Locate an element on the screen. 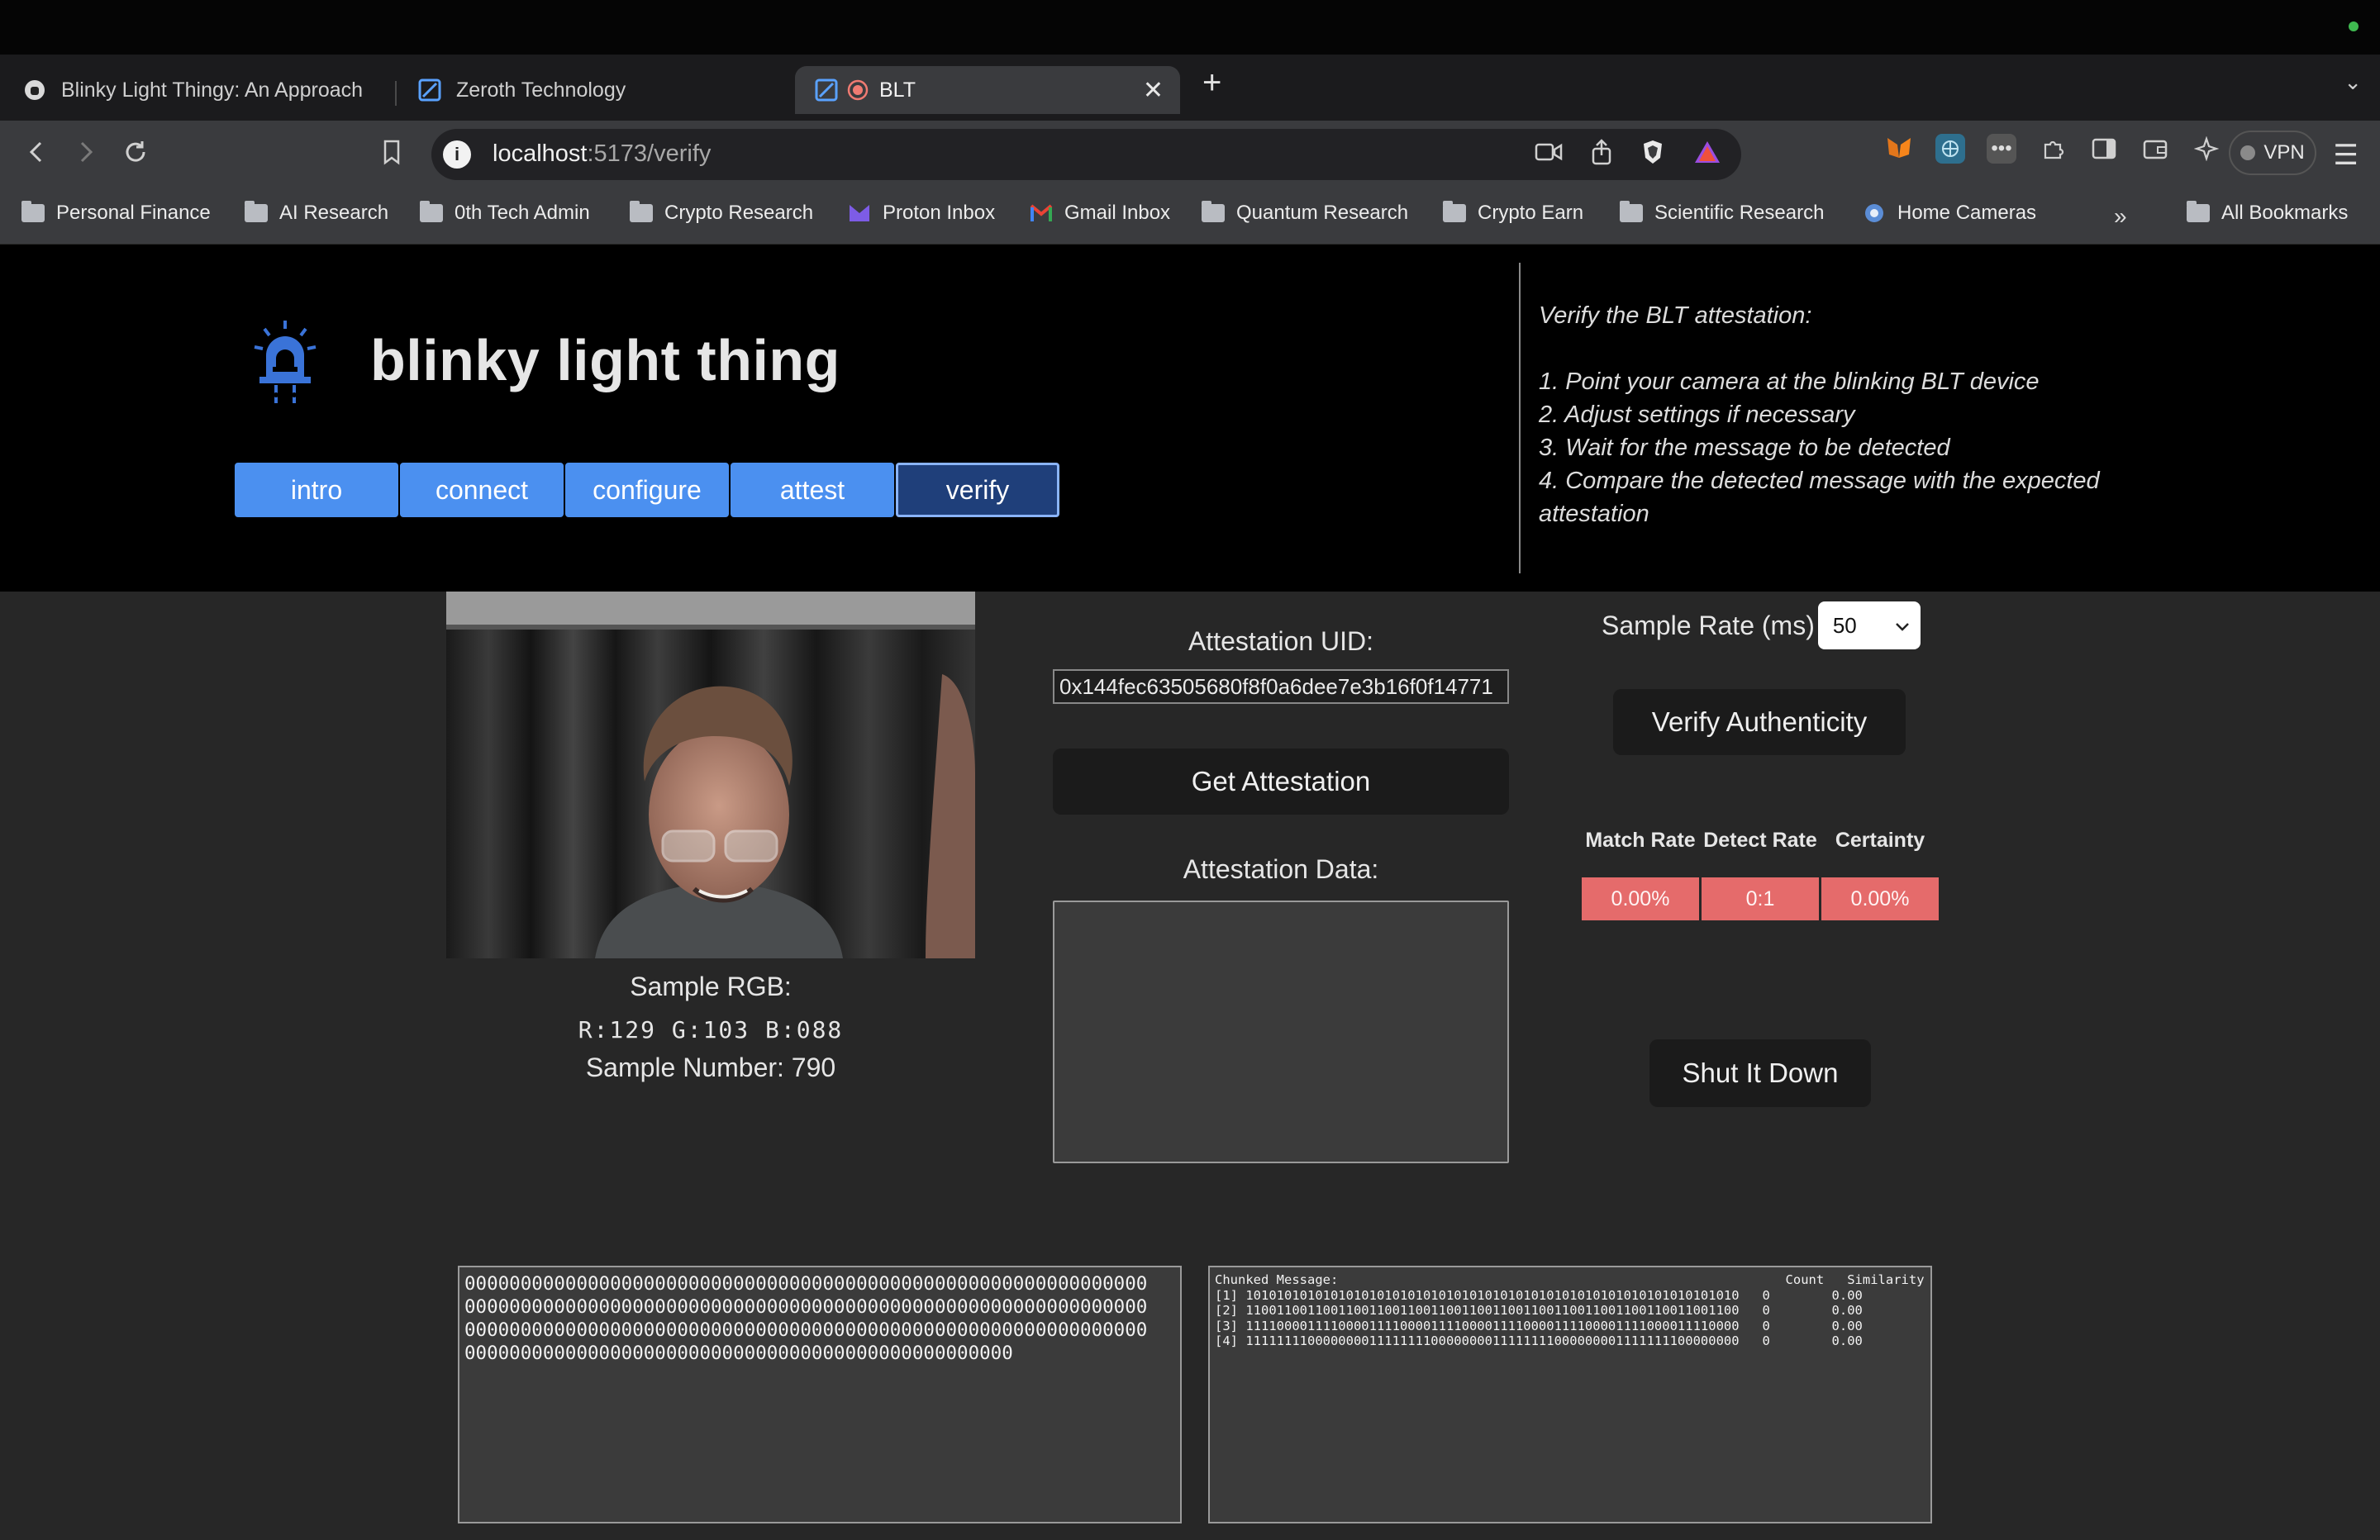 The image size is (2380, 1540). bookmark-crypto-research: Crypto Research is located at coordinates (722, 213).